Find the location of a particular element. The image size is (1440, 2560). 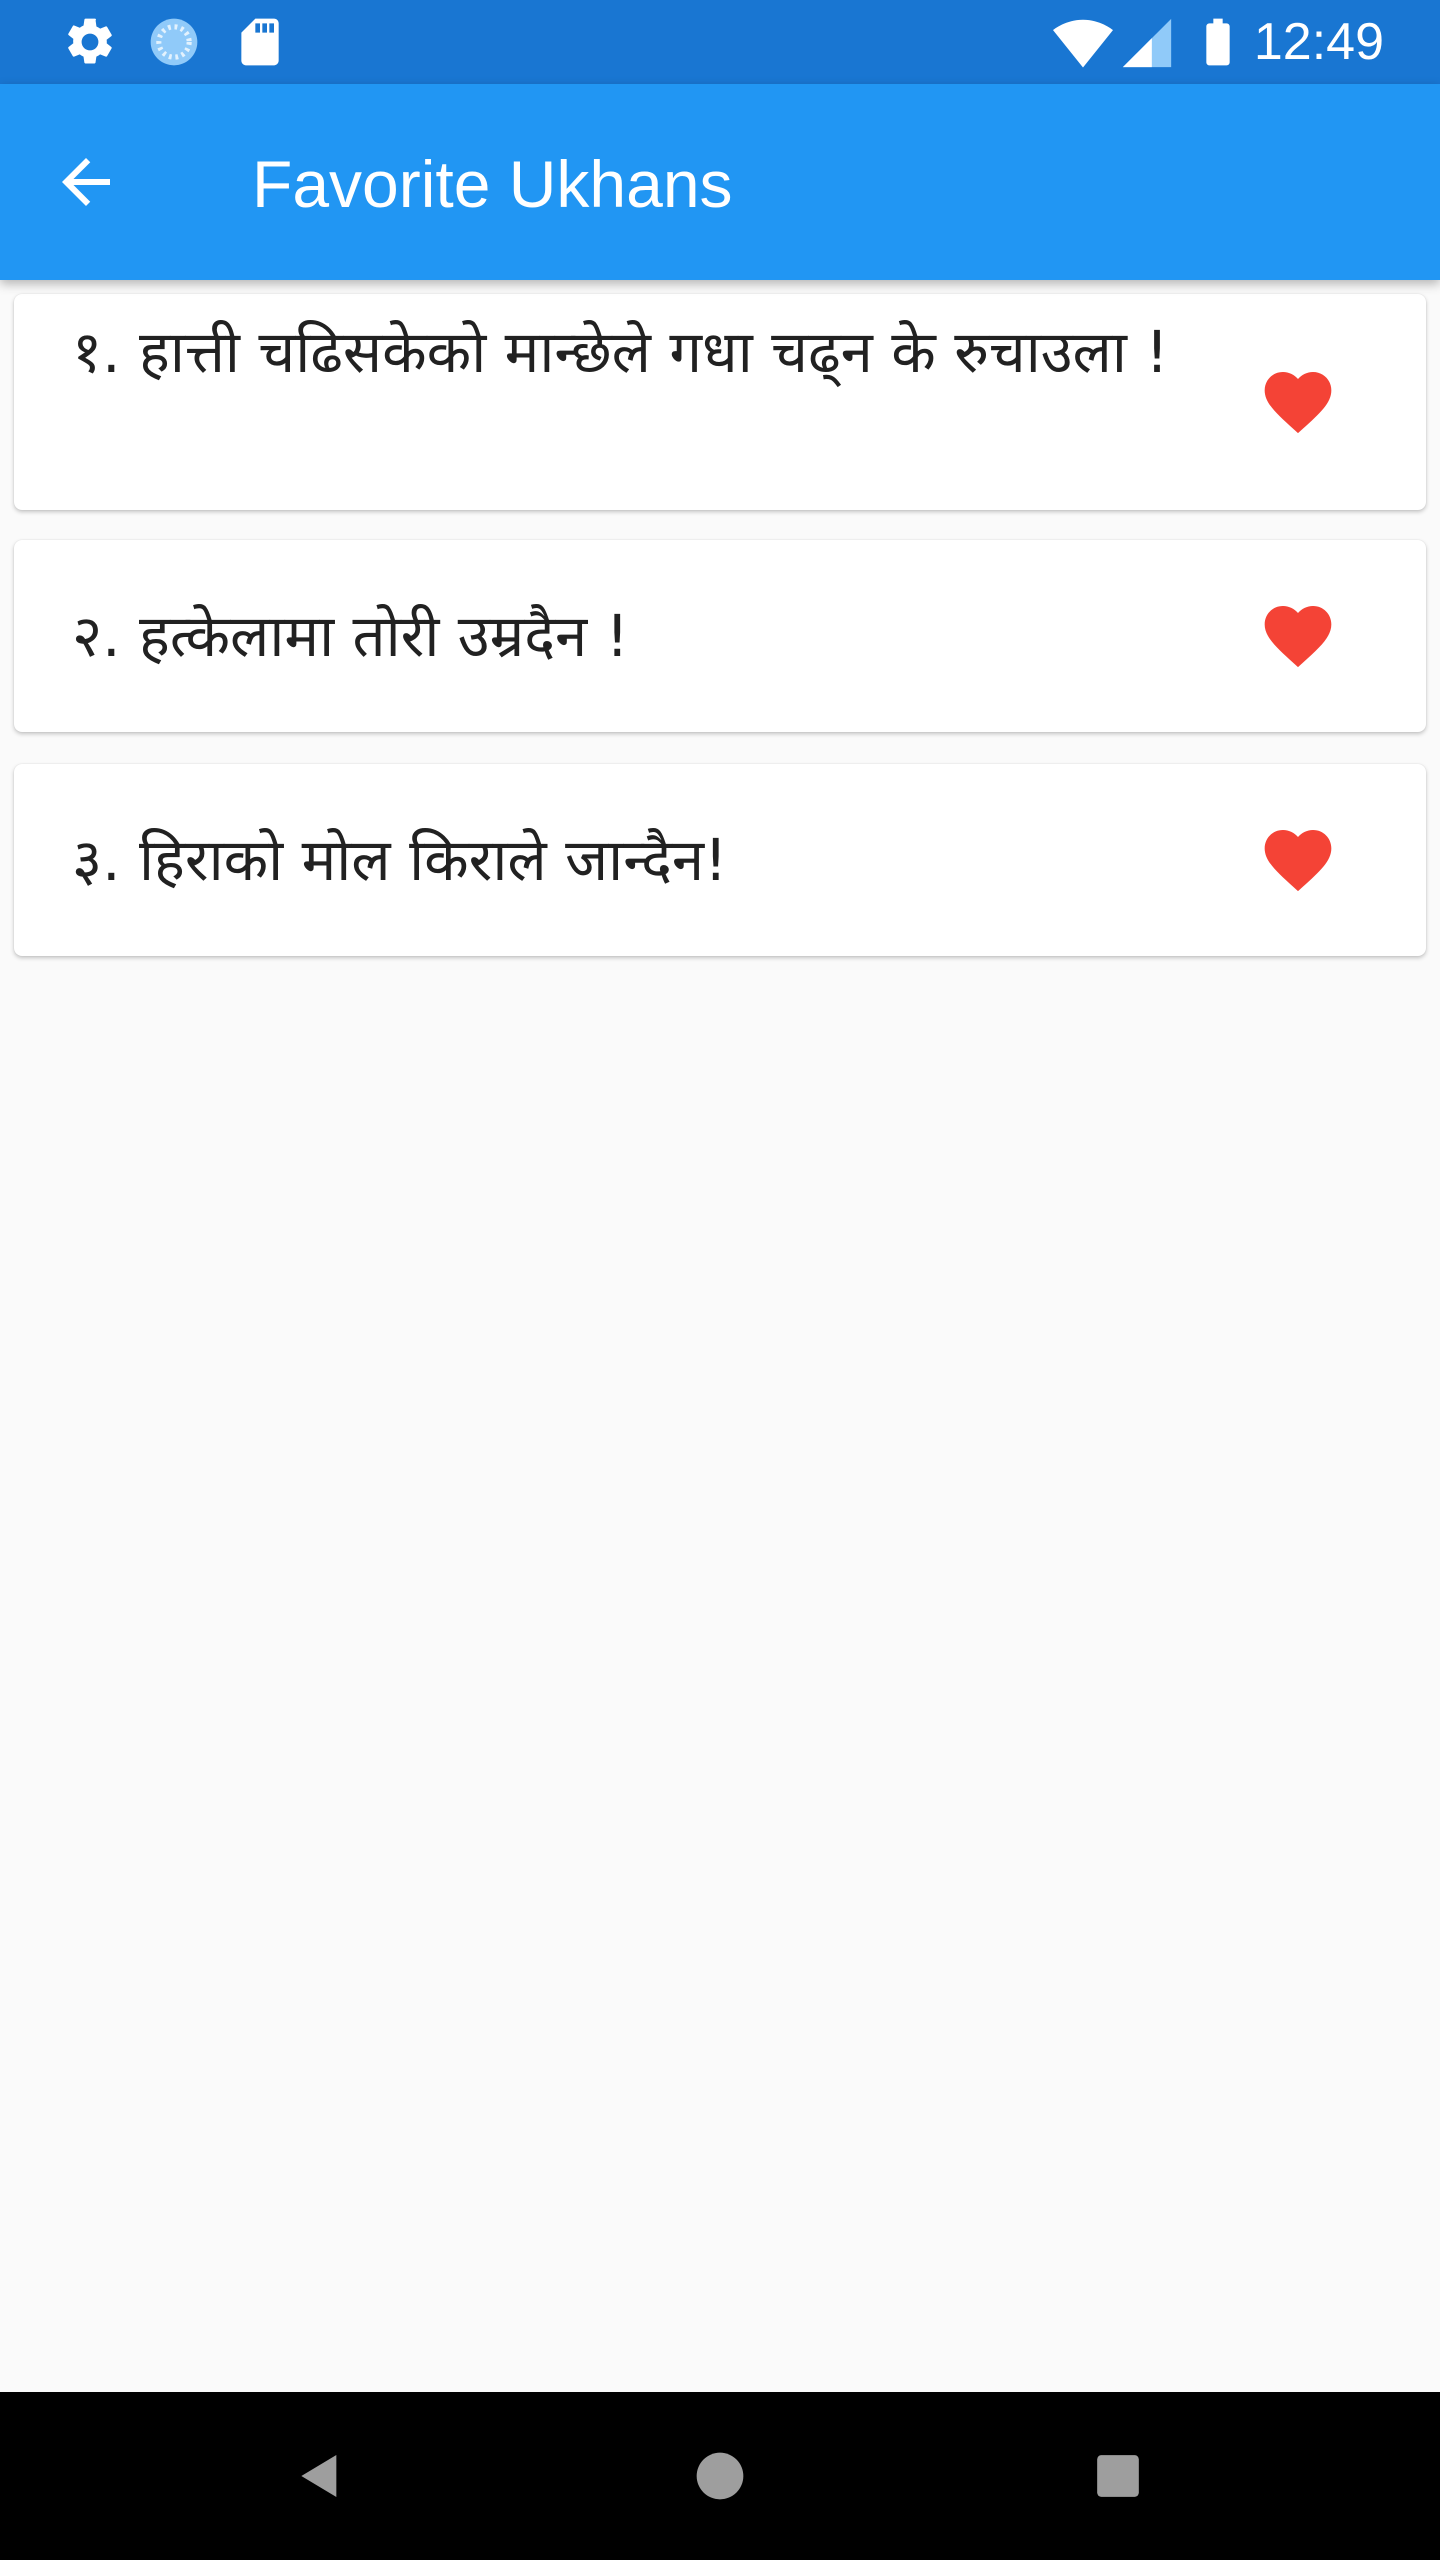

list-item: २. हत्केलामा तोरी उम्रदैन ! is located at coordinates (720, 636).